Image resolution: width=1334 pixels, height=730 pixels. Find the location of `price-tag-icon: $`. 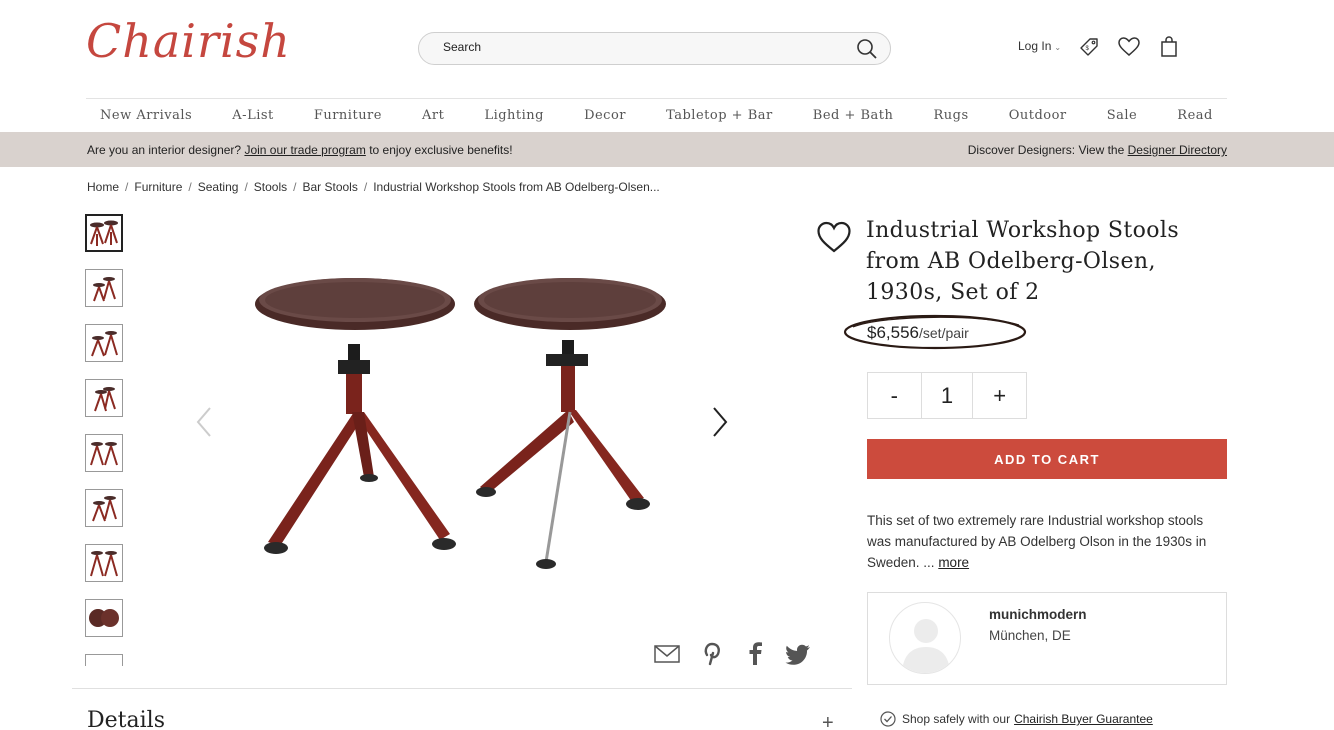

price-tag-icon: $ is located at coordinates (1089, 47).